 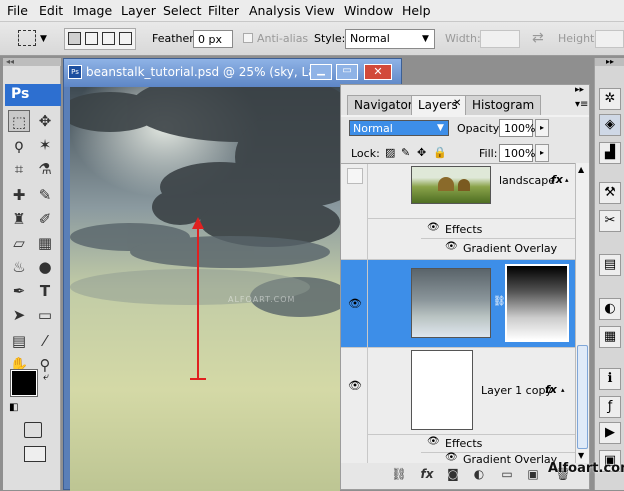 I want to click on actions-play-icon: ▶, so click(x=610, y=433).